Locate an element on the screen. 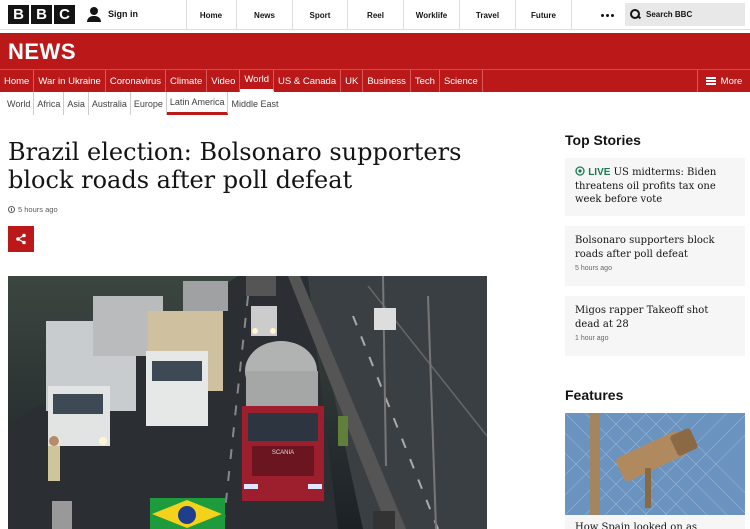 Image resolution: width=750 pixels, height=529 pixels. section-nav-item: War in Ukraine is located at coordinates (70, 81).